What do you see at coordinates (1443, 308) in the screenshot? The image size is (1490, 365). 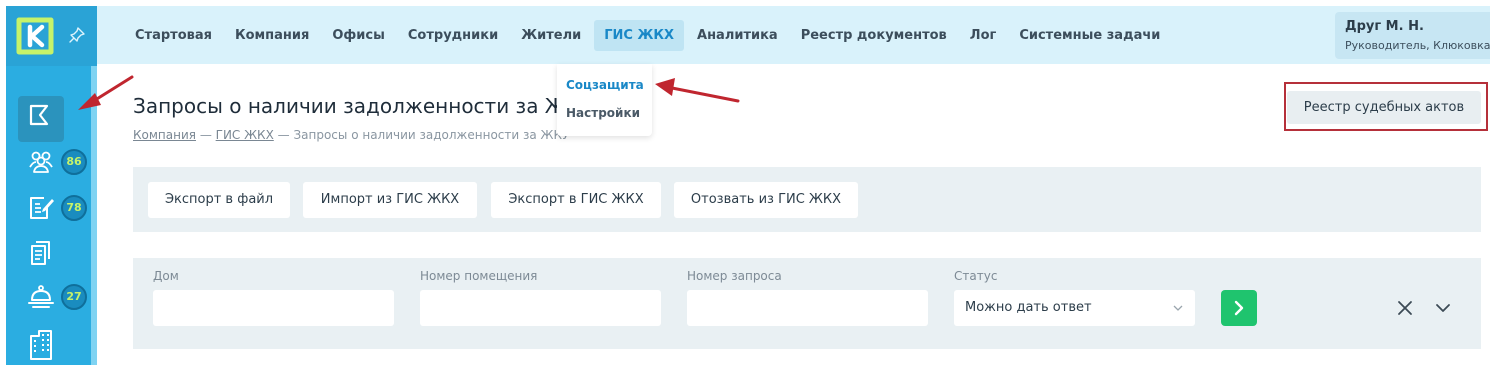 I see `expand-filters-icon` at bounding box center [1443, 308].